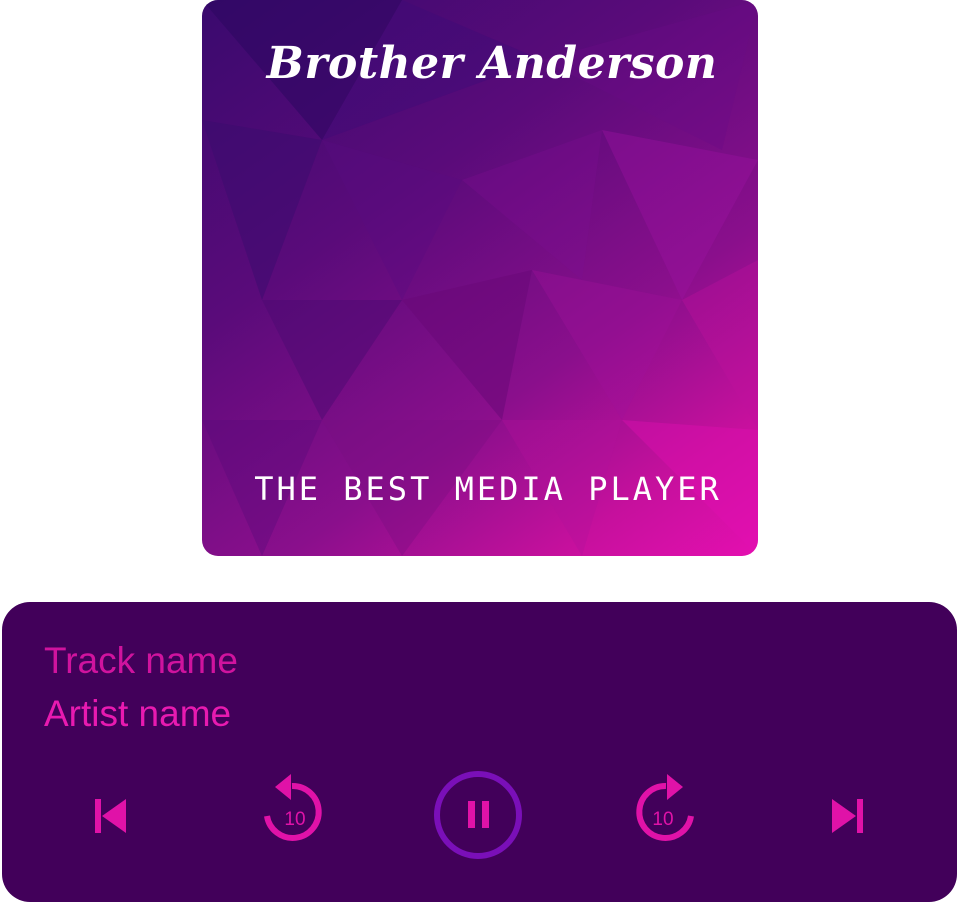 The image size is (959, 904). I want to click on previous-button, so click(110, 816).